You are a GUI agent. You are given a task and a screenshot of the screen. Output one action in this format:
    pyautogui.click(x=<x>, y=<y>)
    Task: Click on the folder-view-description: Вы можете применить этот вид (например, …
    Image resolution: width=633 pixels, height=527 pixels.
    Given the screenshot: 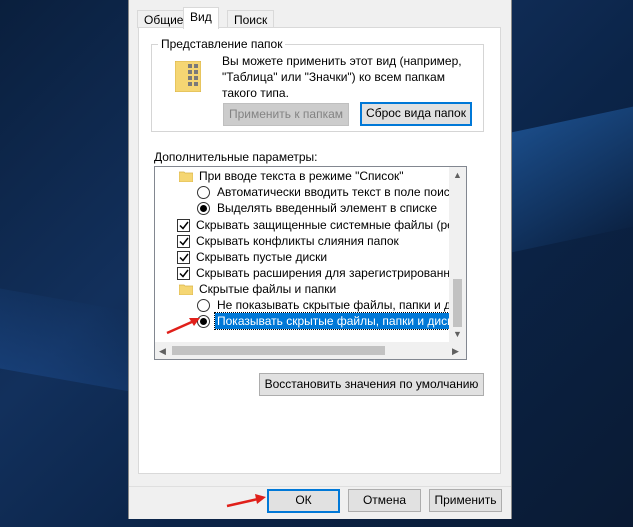 What is the action you would take?
    pyautogui.click(x=342, y=77)
    